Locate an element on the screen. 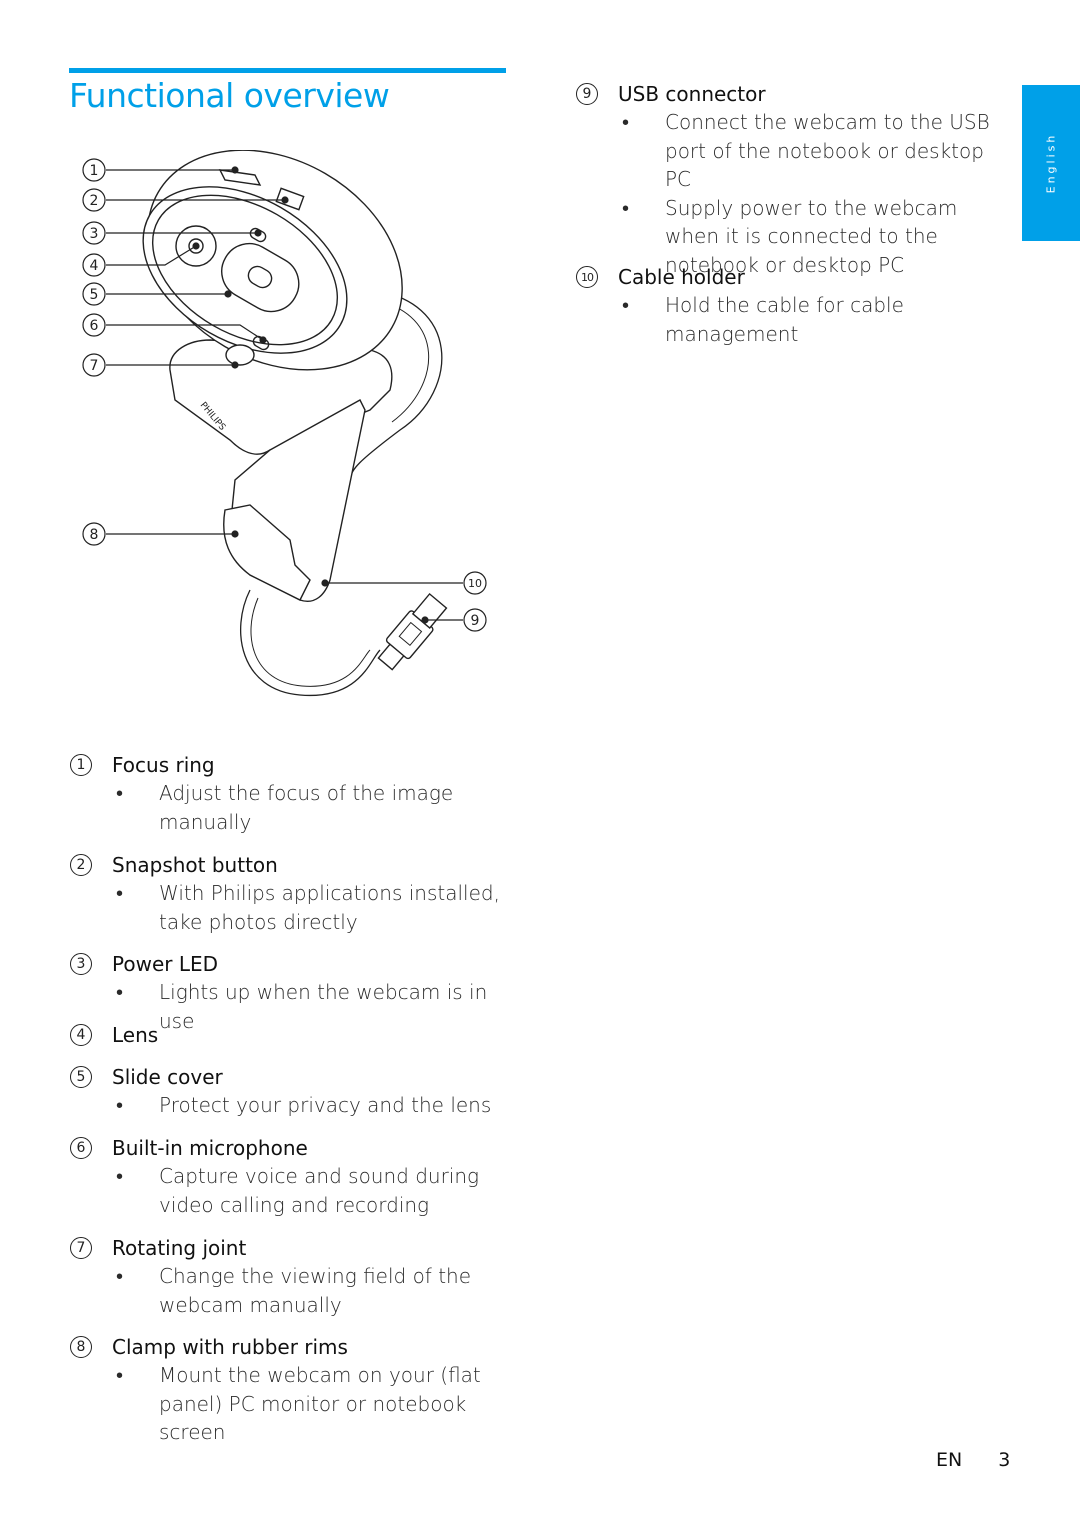 Image resolution: width=1080 pixels, height=1527 pixels. item-number: 2 is located at coordinates (81, 865).